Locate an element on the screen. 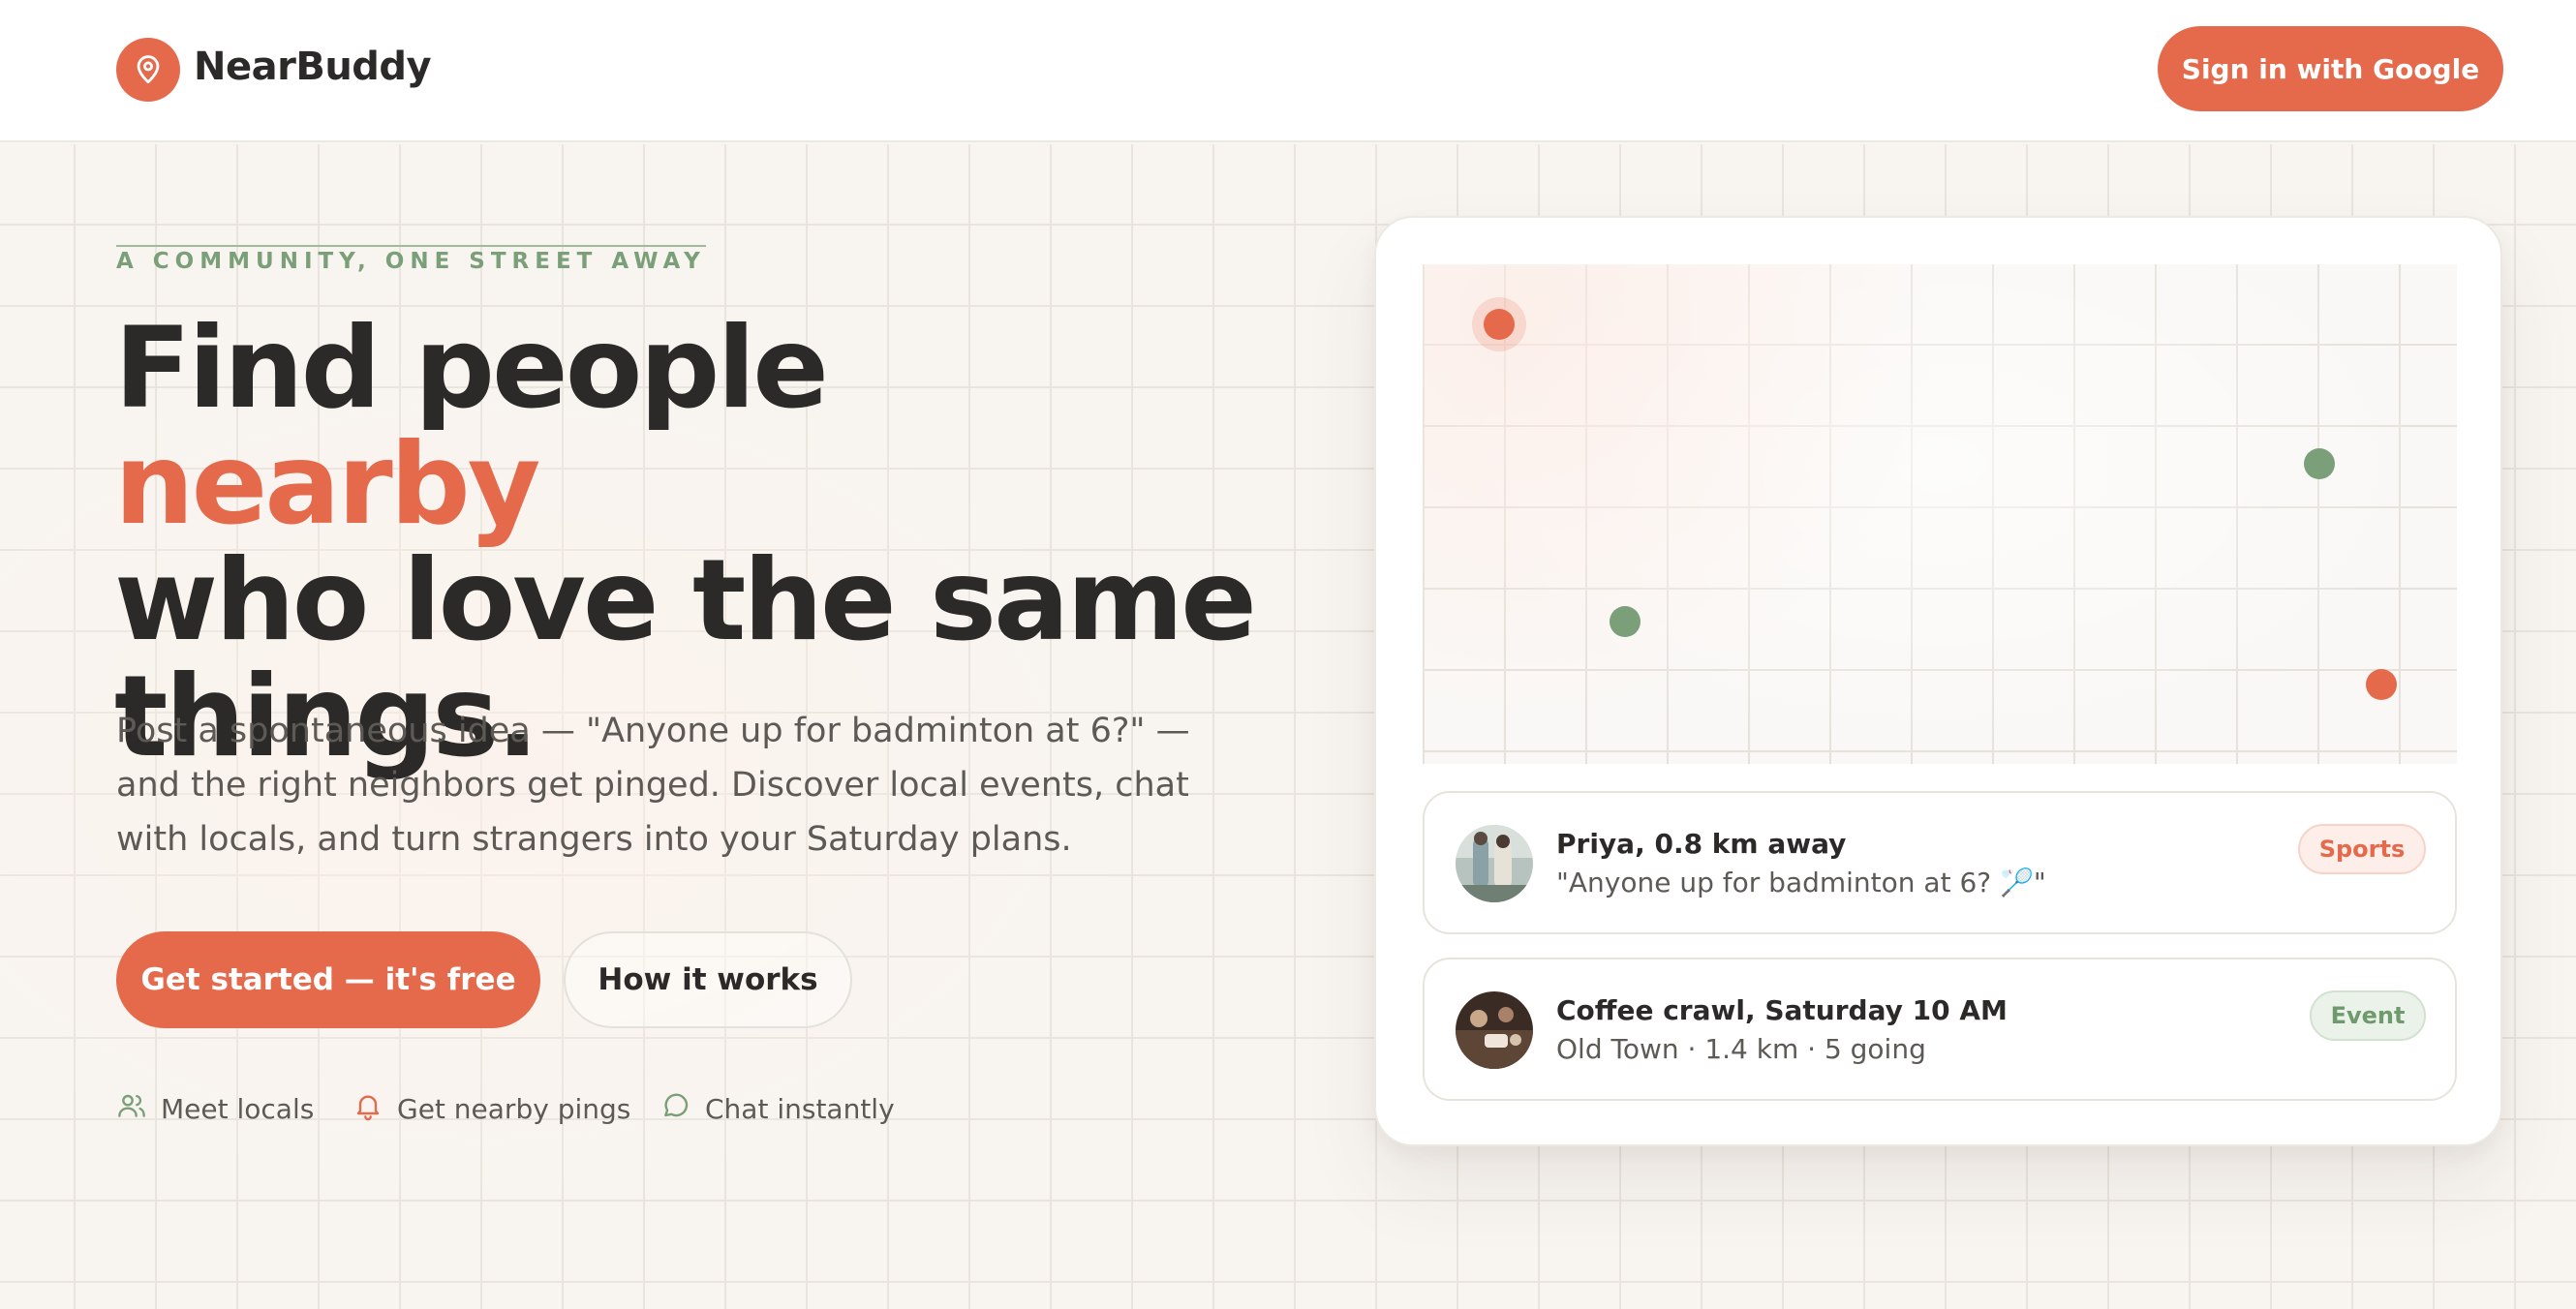 Image resolution: width=2576 pixels, height=1309 pixels. item-title: Priya, 0.8 km away is located at coordinates (1701, 844).